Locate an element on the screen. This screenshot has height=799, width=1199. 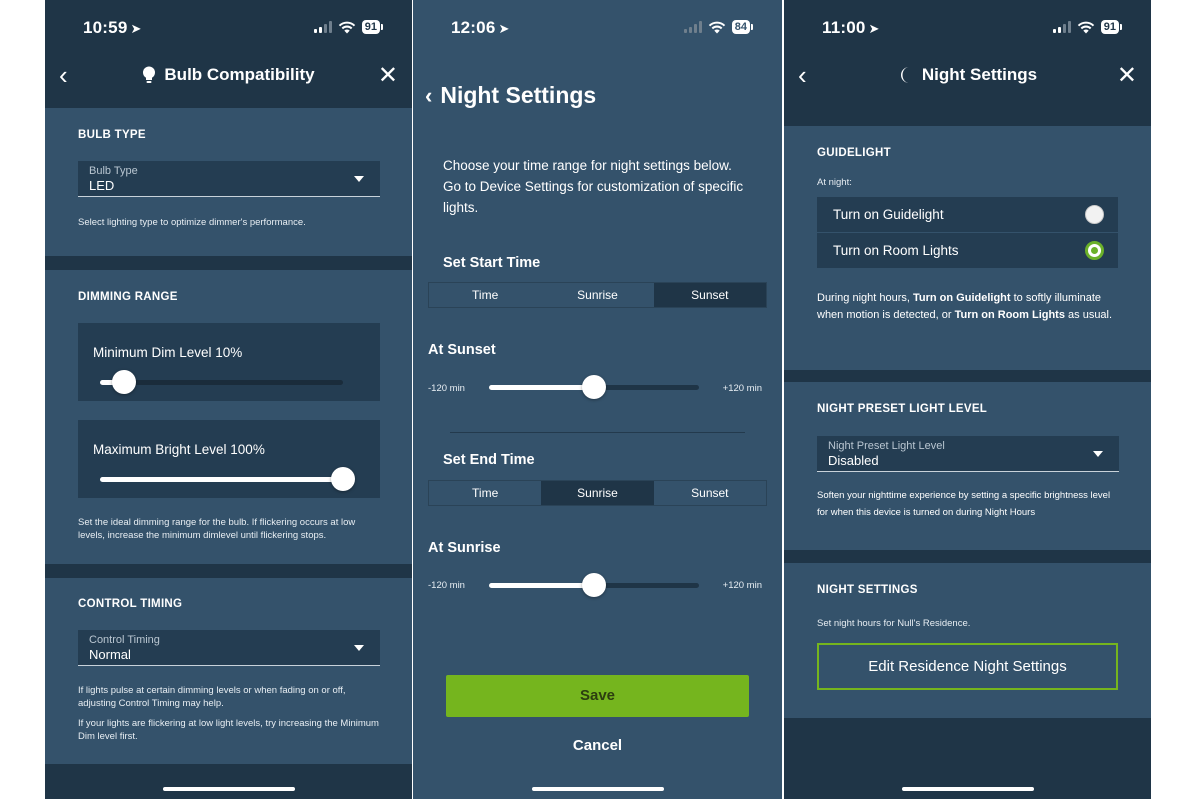
dropdown-value: LED is located at coordinates (102, 185).